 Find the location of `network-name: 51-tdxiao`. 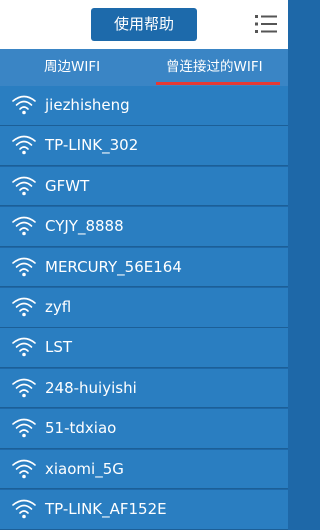

network-name: 51-tdxiao is located at coordinates (81, 428).